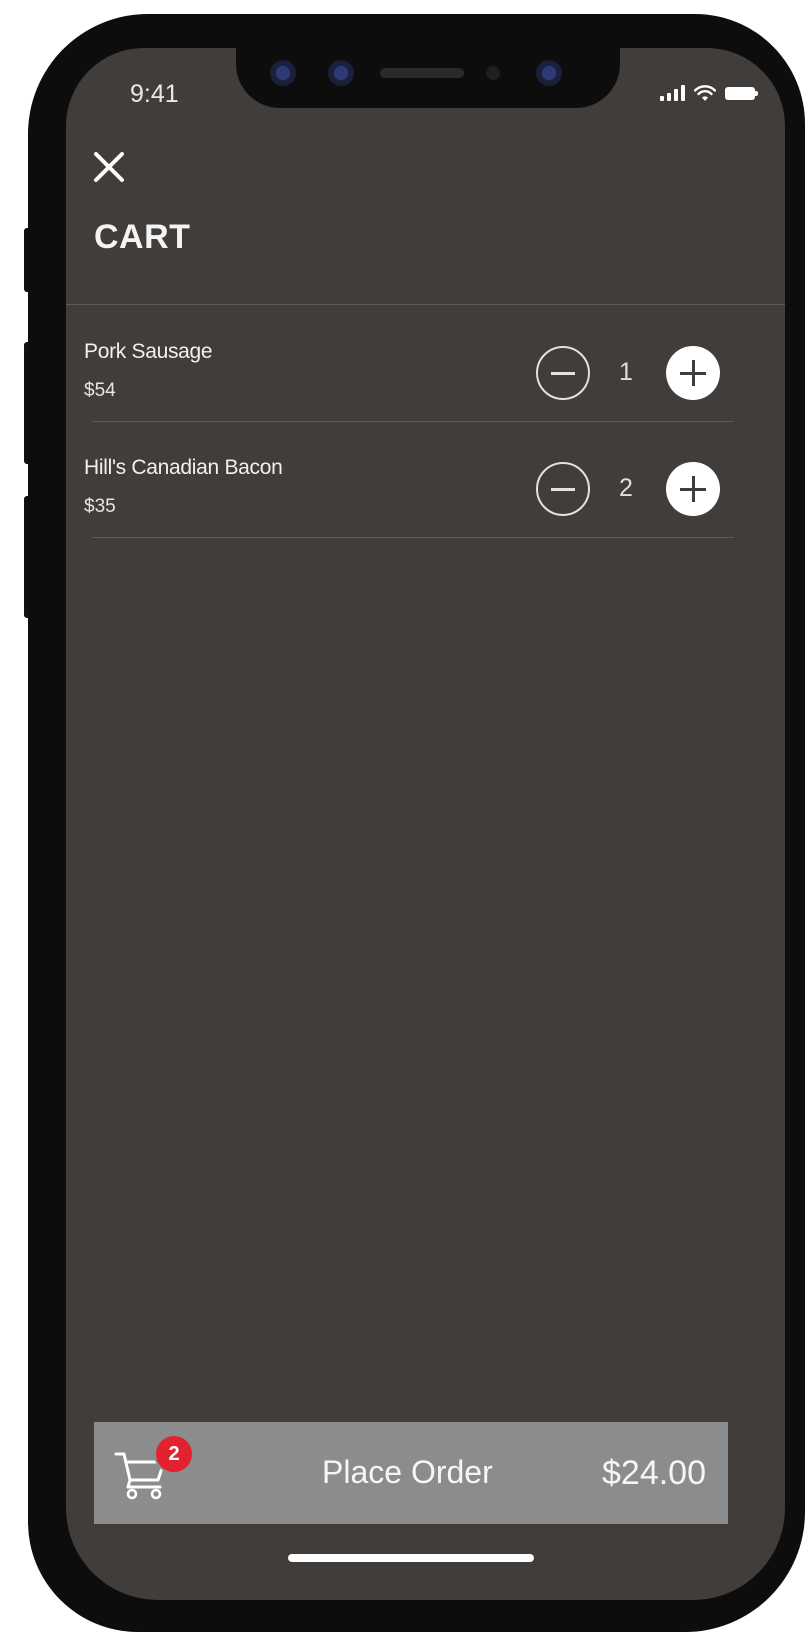 The width and height of the screenshot is (805, 1632). Describe the element at coordinates (422, 73) in the screenshot. I see `earpiece-speaker` at that location.